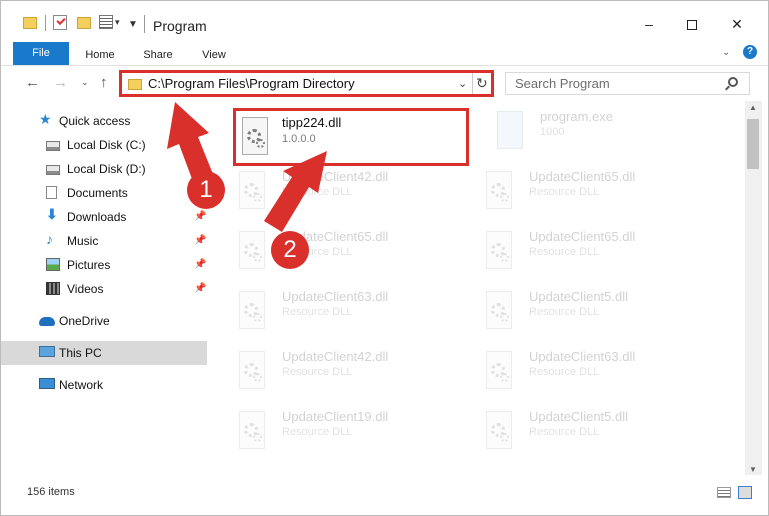 The width and height of the screenshot is (769, 516). Describe the element at coordinates (158, 55) in the screenshot. I see `tab-share: Share` at that location.